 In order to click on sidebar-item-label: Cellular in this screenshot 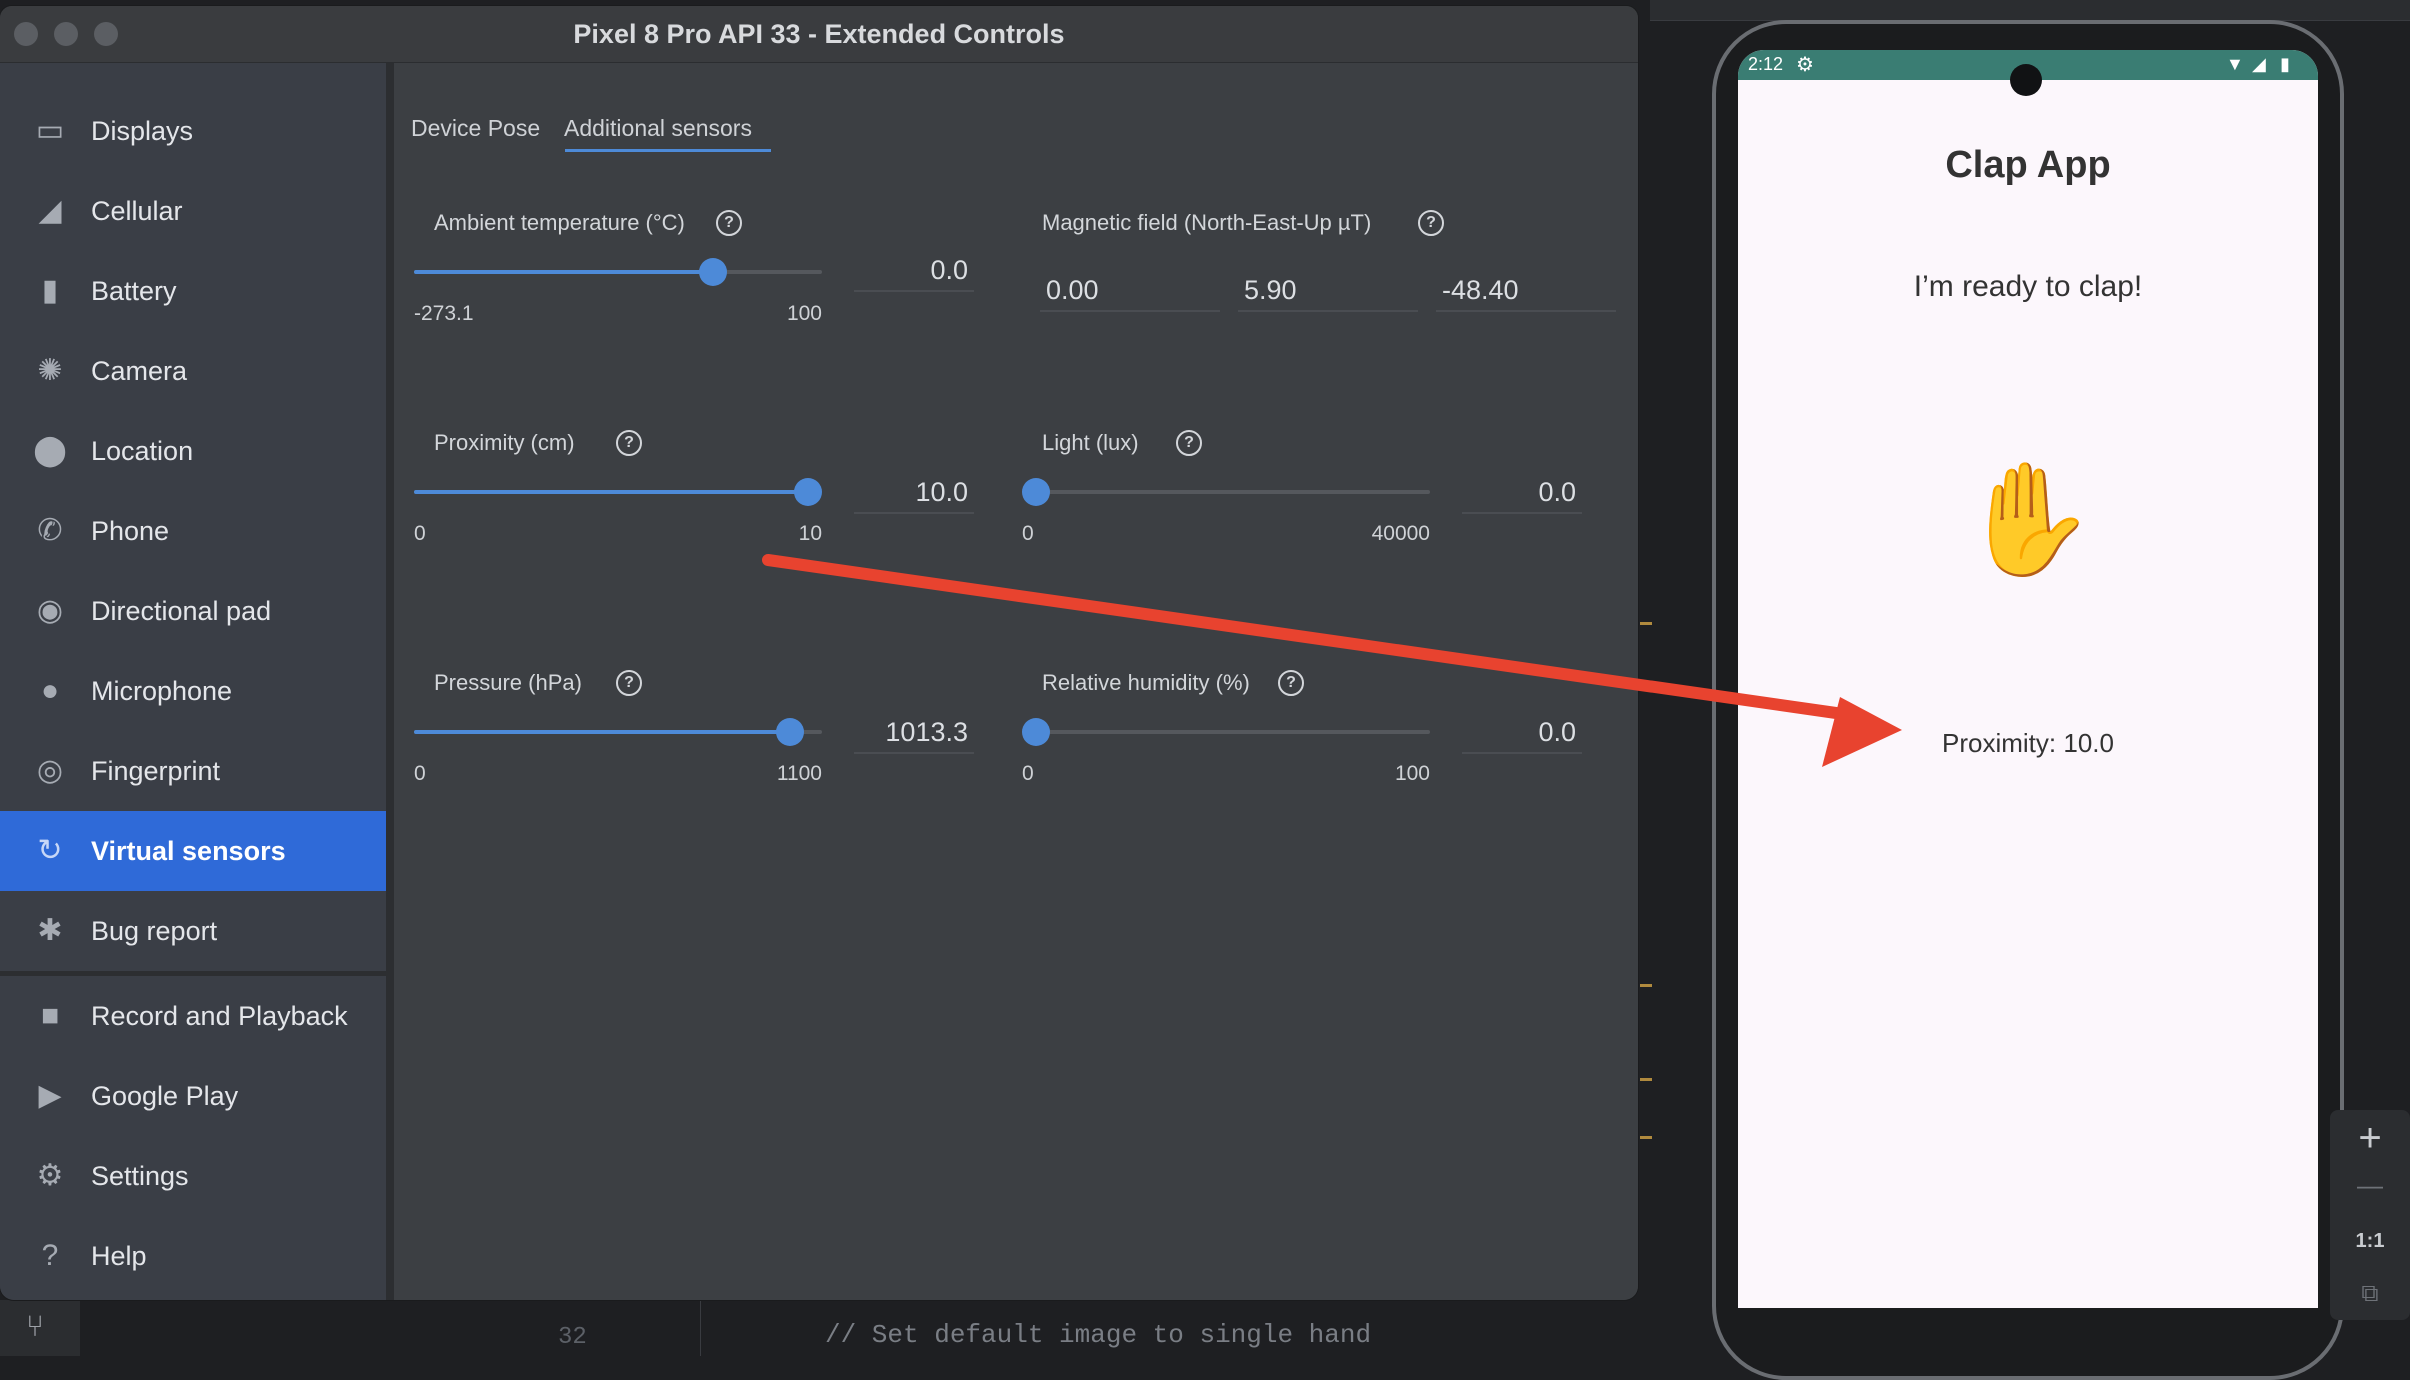, I will do `click(137, 211)`.